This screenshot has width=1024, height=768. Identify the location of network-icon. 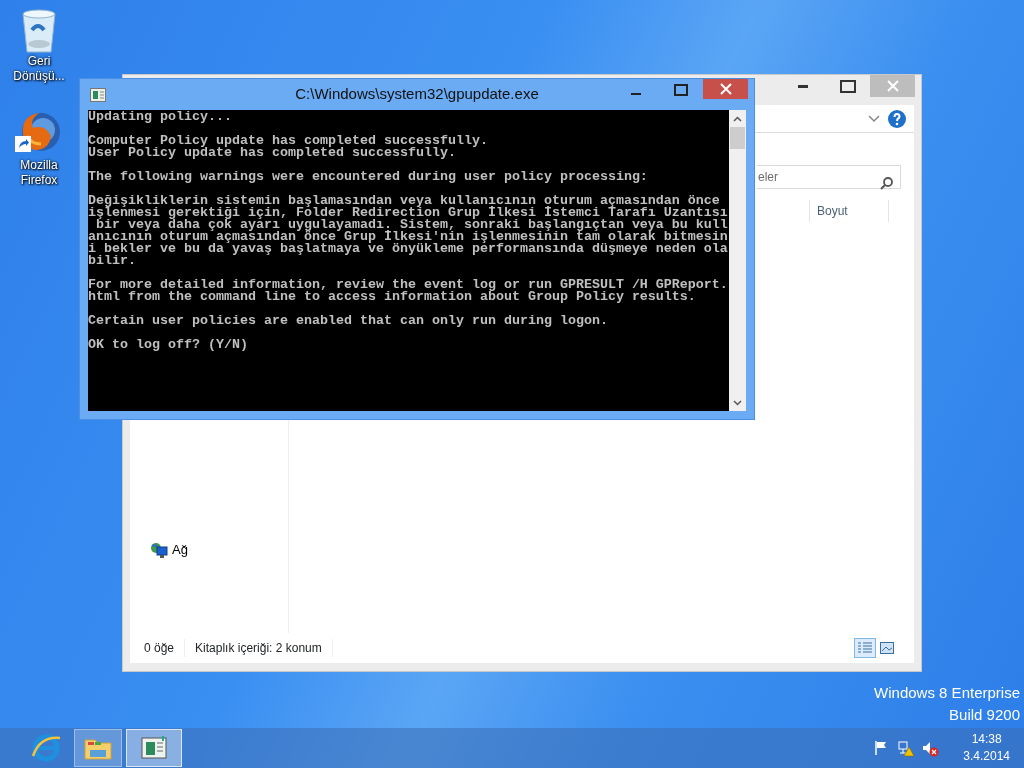
(159, 549).